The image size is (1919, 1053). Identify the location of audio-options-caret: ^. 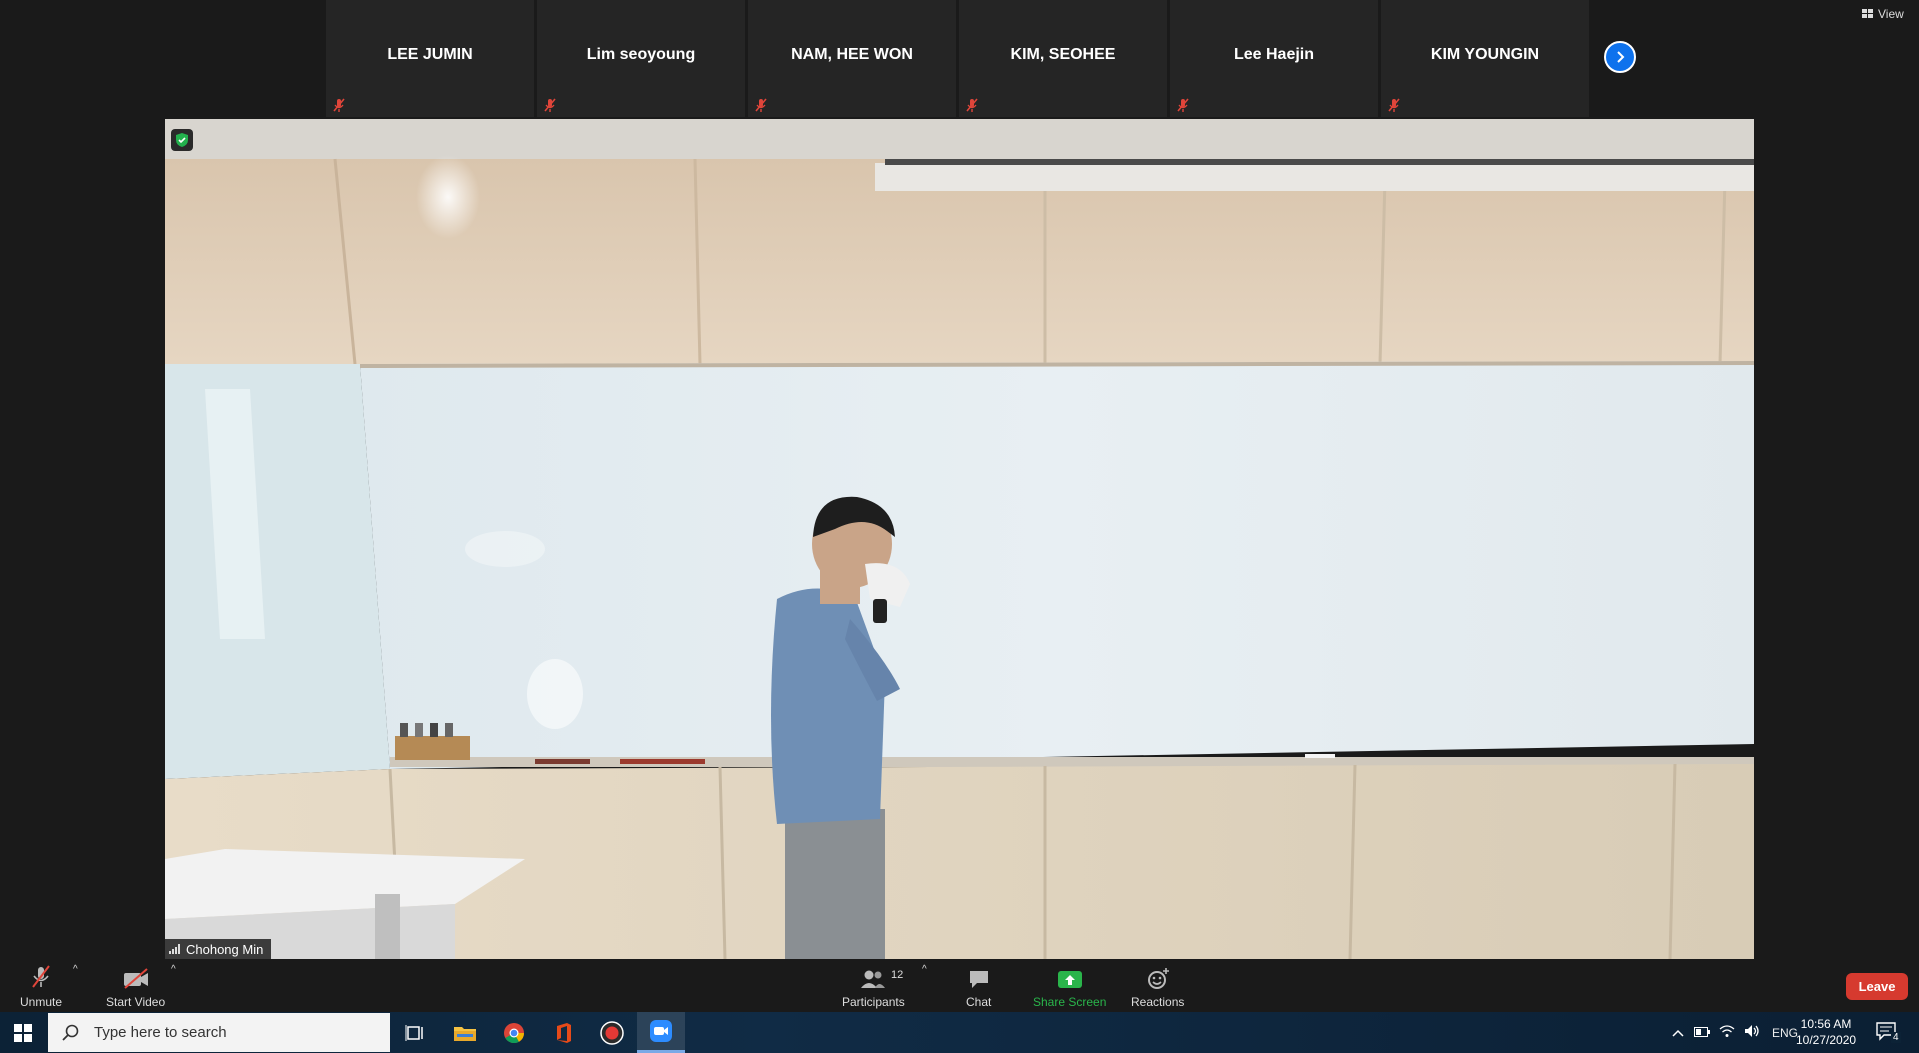
(75, 969).